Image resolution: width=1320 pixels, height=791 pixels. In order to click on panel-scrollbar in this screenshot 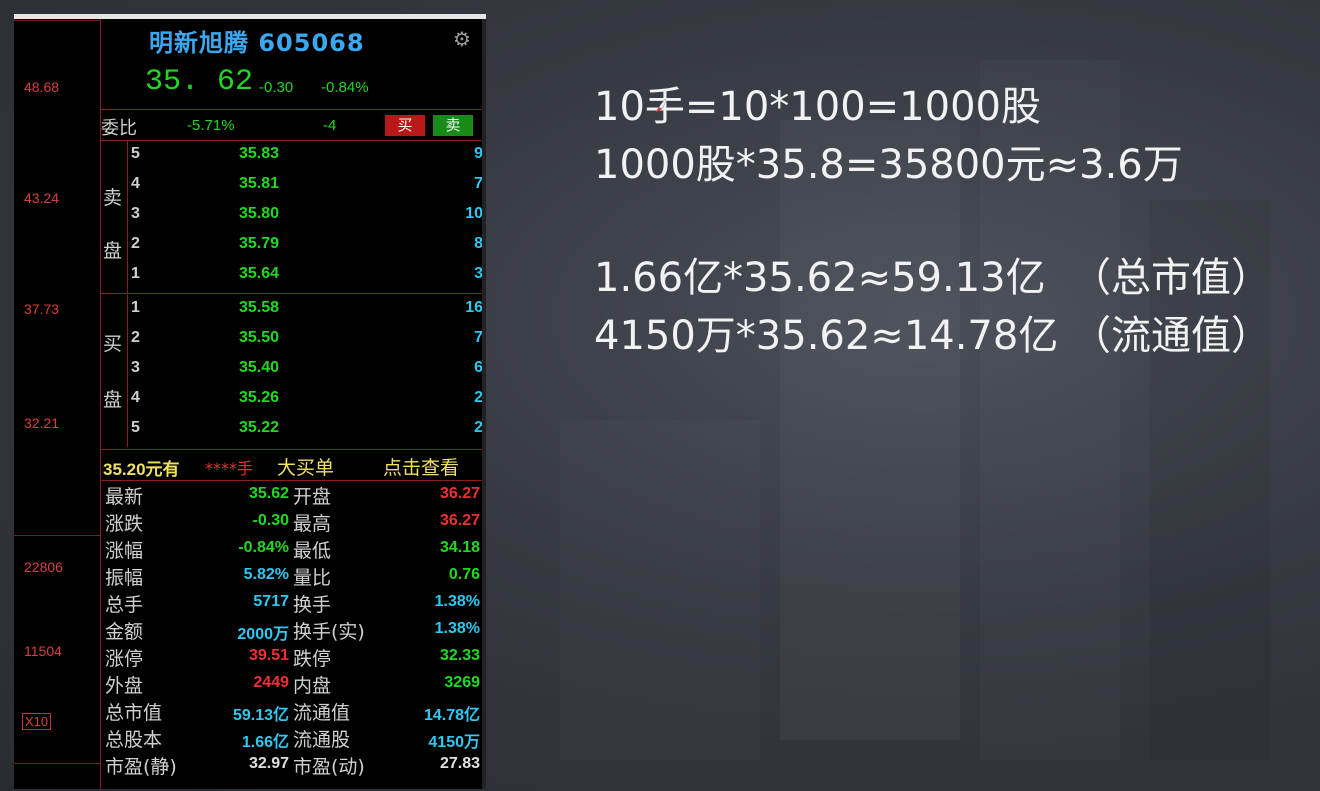, I will do `click(484, 404)`.